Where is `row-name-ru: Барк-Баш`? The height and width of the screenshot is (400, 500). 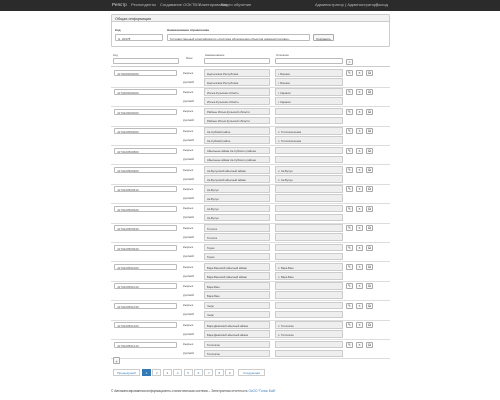
row-name-ru: Барк-Баш is located at coordinates (237, 295).